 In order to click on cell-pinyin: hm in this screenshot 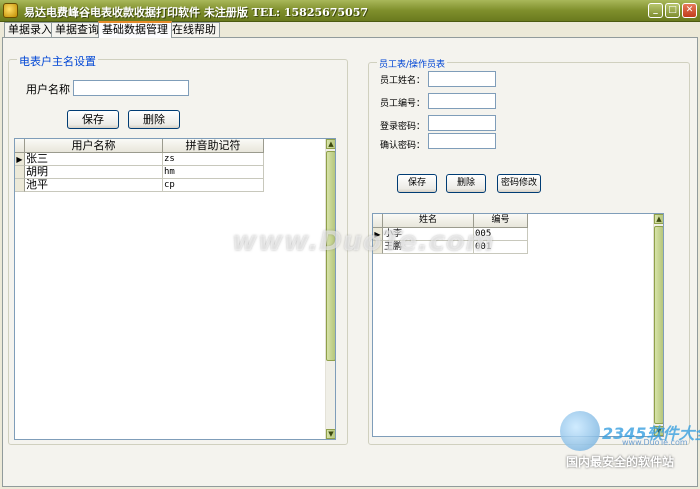, I will do `click(213, 172)`.